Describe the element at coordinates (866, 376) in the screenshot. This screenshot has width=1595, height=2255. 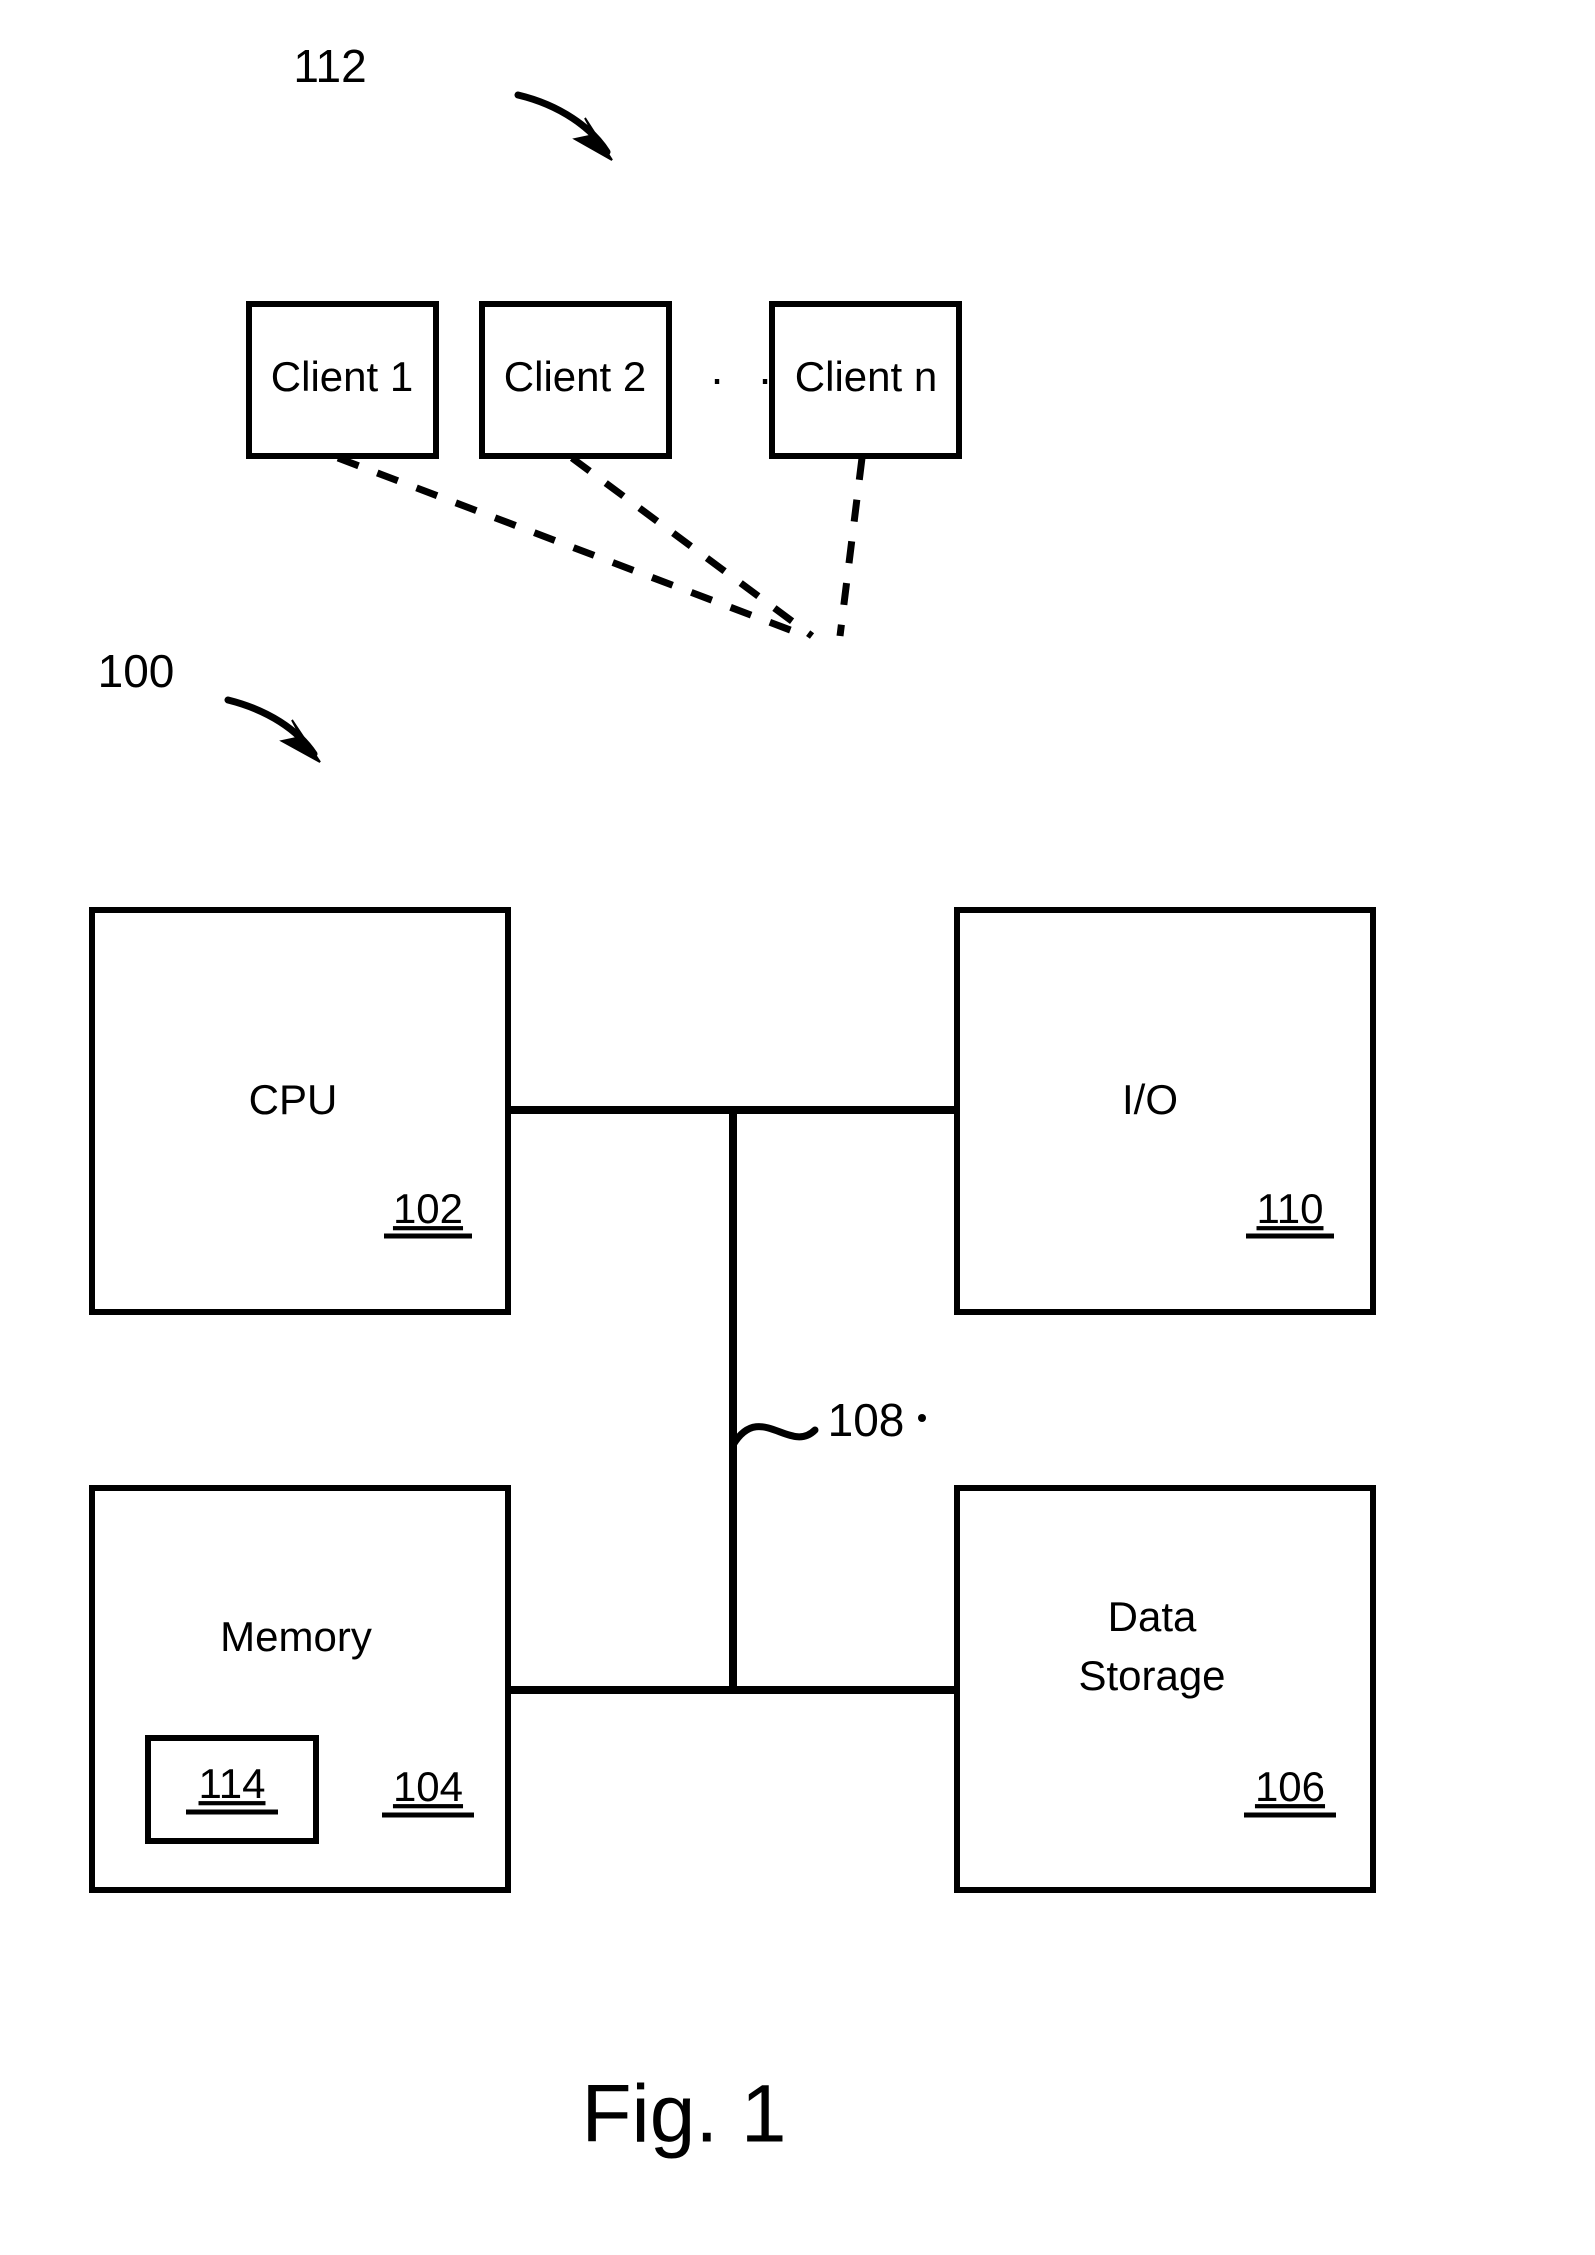
I see `client-n-label: Client n` at that location.